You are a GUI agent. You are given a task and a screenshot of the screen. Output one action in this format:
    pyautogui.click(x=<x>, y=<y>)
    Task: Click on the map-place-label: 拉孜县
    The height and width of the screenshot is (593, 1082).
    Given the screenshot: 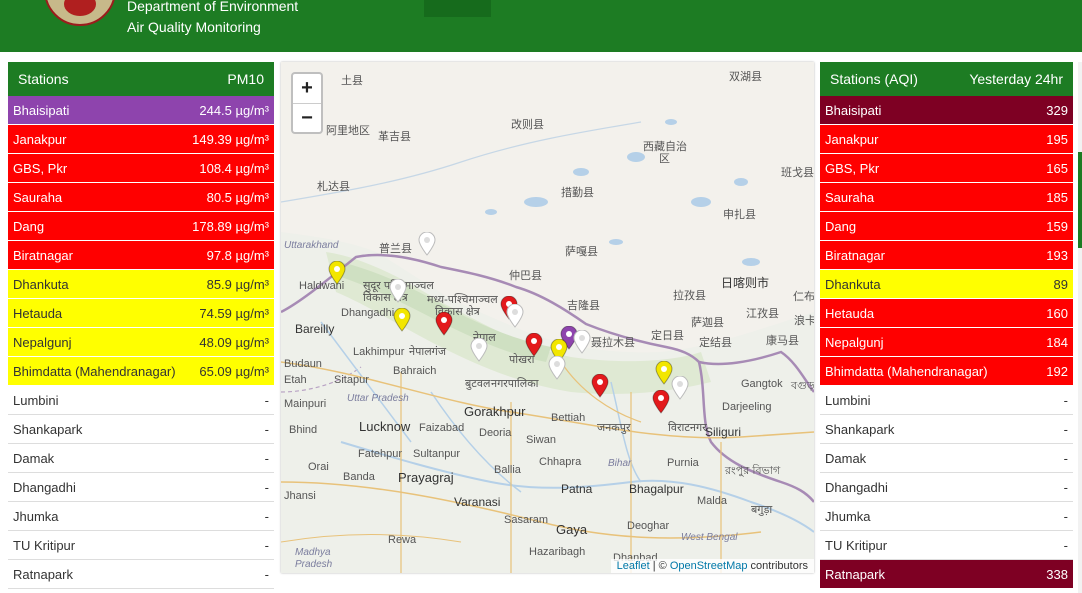 What is the action you would take?
    pyautogui.click(x=689, y=296)
    